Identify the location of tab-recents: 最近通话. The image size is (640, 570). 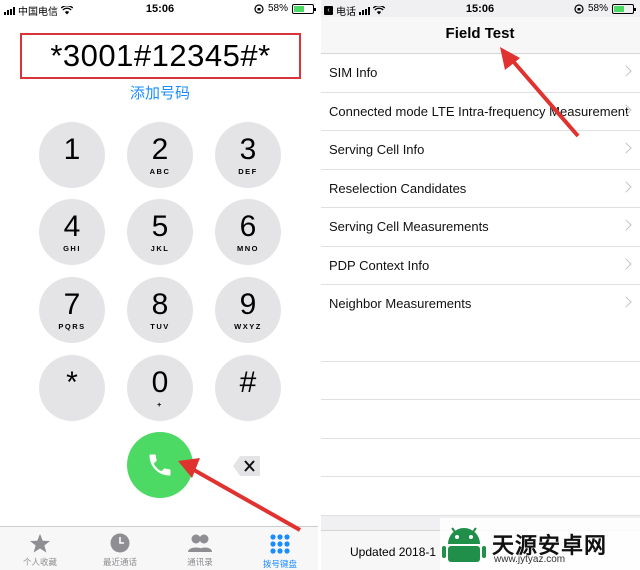
(120, 548).